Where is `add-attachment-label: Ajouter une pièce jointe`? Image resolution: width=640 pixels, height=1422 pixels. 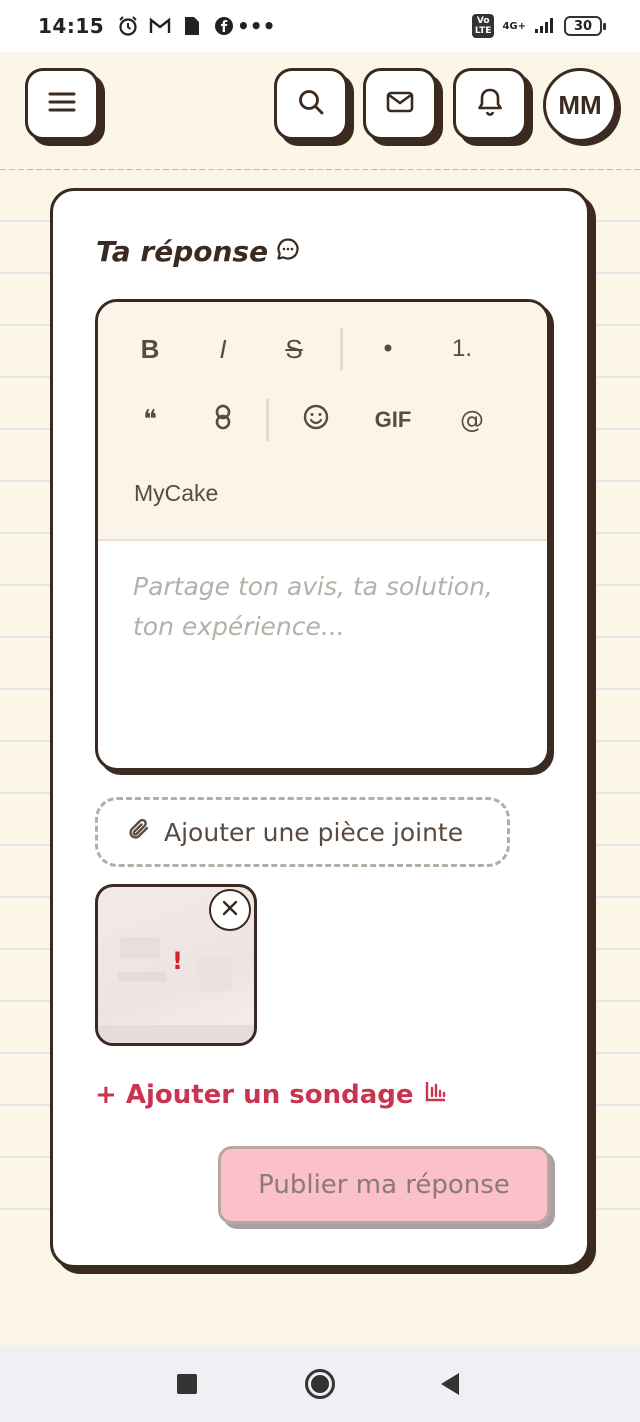 add-attachment-label: Ajouter une pièce jointe is located at coordinates (314, 832).